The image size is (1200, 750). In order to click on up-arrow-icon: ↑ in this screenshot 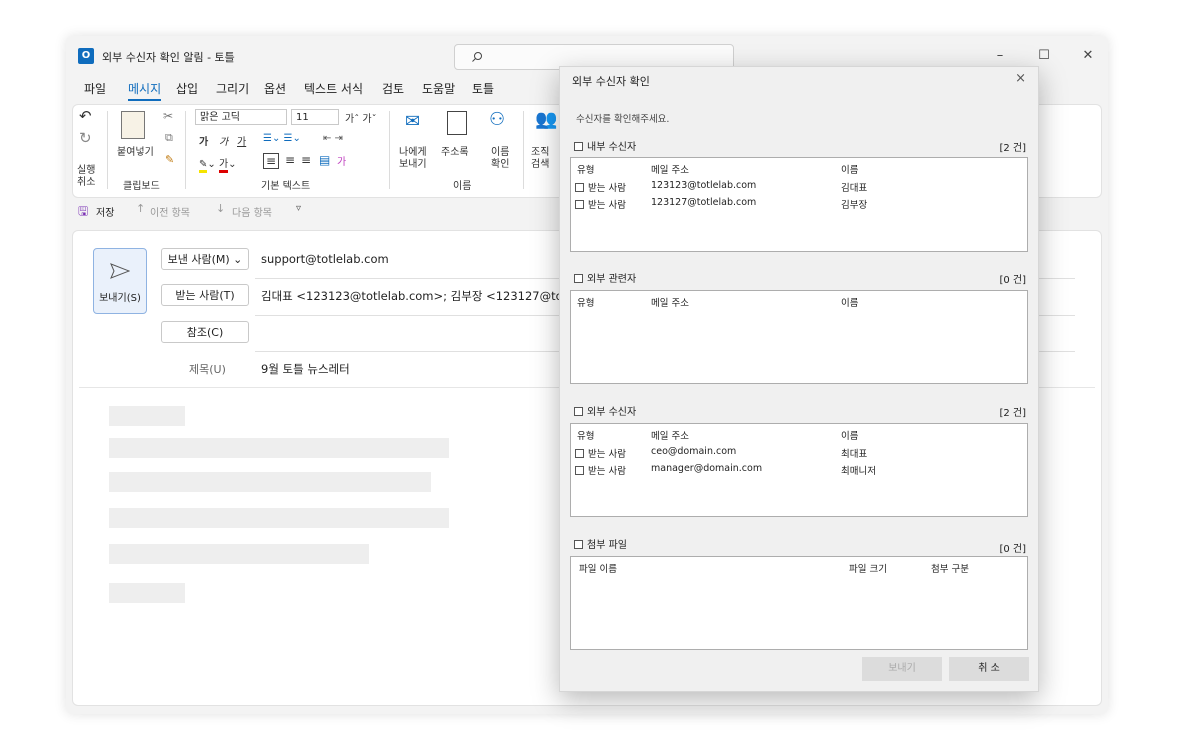, I will do `click(140, 208)`.